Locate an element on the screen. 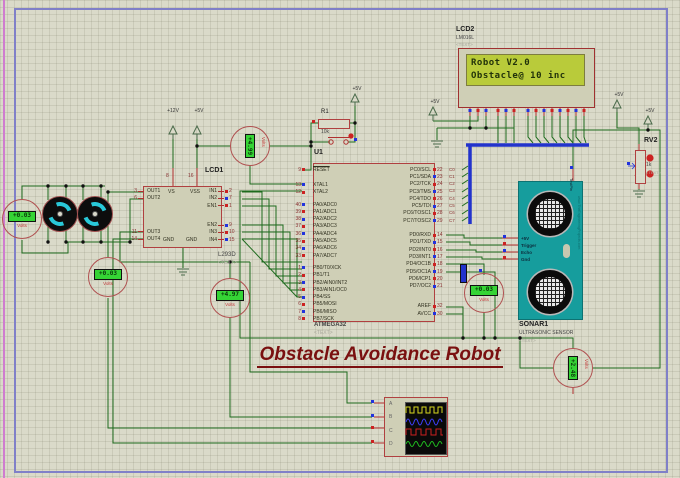 This screenshot has width=680, height=478. voltmeter-4: +4.97 Volts is located at coordinates (230, 298).